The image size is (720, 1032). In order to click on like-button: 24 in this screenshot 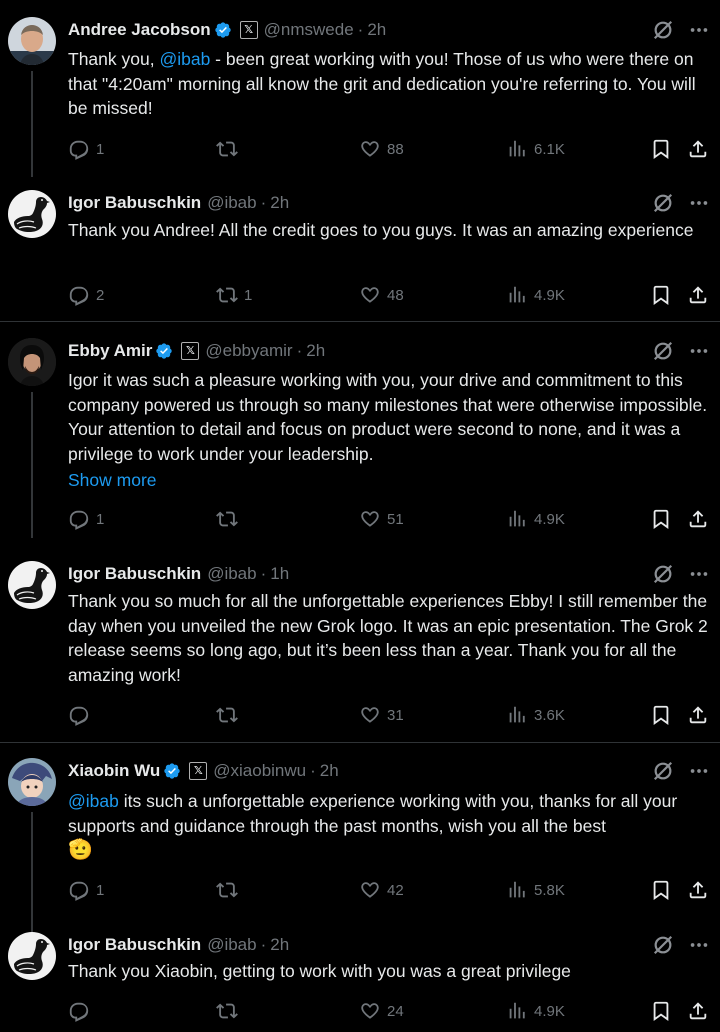, I will do `click(381, 1011)`.